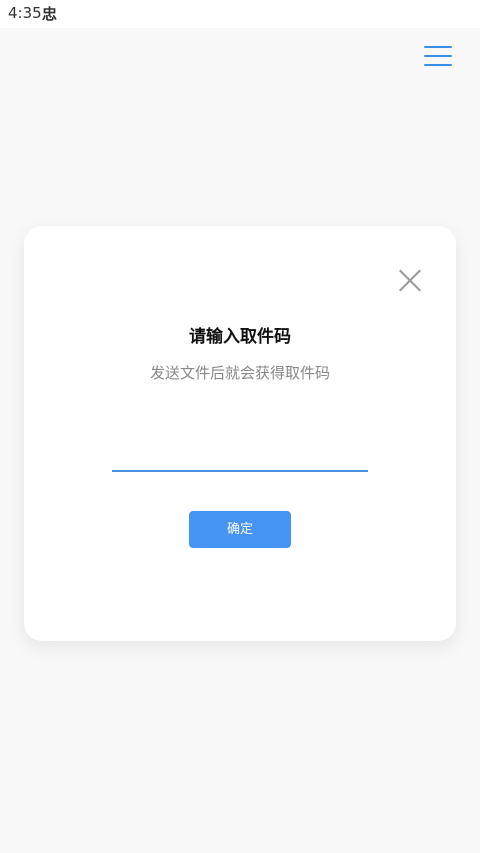  What do you see at coordinates (410, 280) in the screenshot?
I see `close-icon` at bounding box center [410, 280].